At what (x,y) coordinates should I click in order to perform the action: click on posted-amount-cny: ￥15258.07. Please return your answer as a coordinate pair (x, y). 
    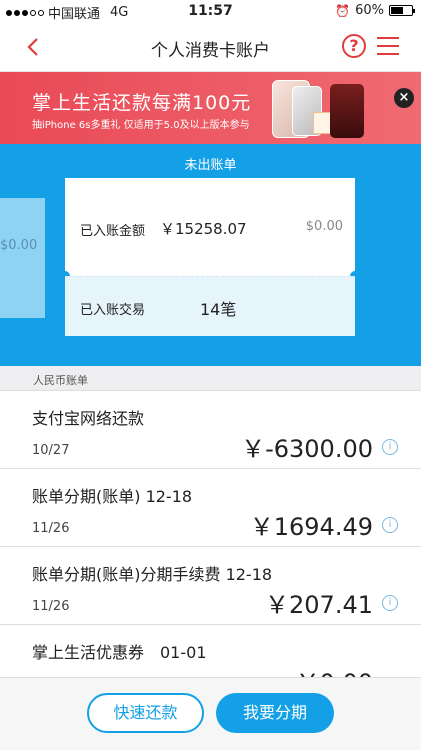
    Looking at the image, I should click on (203, 229).